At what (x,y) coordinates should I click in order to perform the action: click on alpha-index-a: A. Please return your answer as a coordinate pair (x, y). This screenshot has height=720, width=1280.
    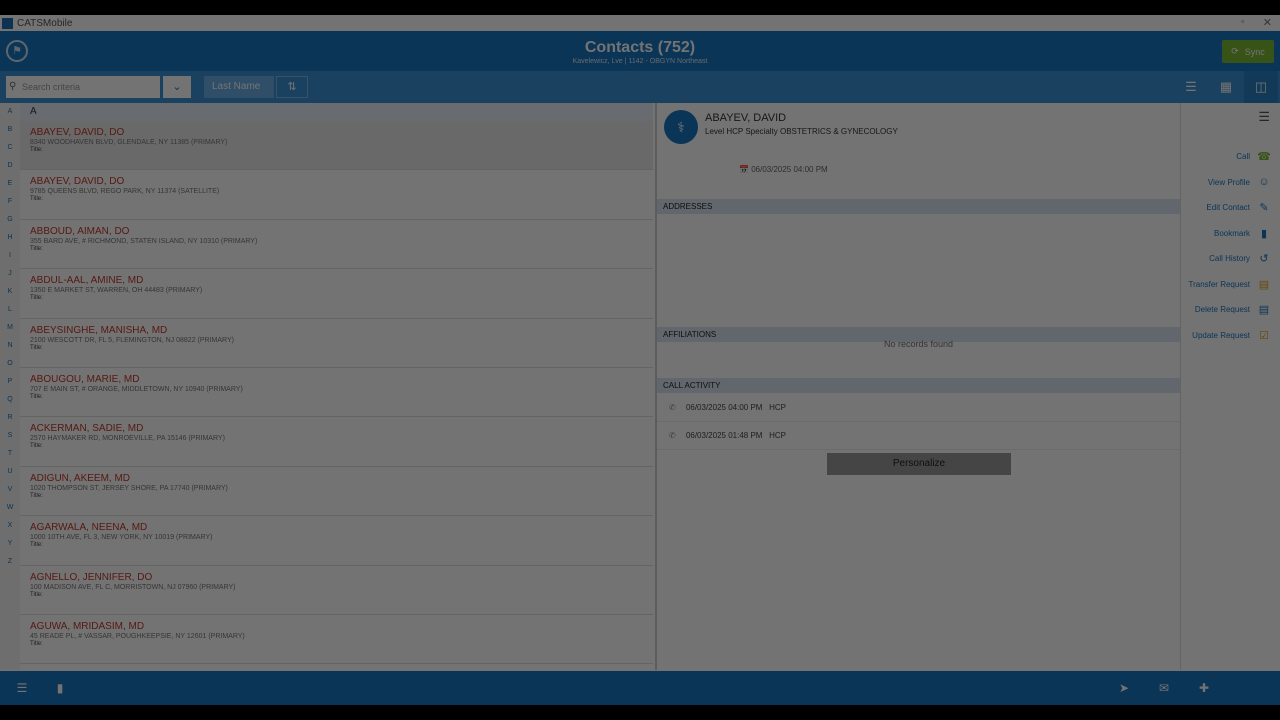
    Looking at the image, I should click on (10, 112).